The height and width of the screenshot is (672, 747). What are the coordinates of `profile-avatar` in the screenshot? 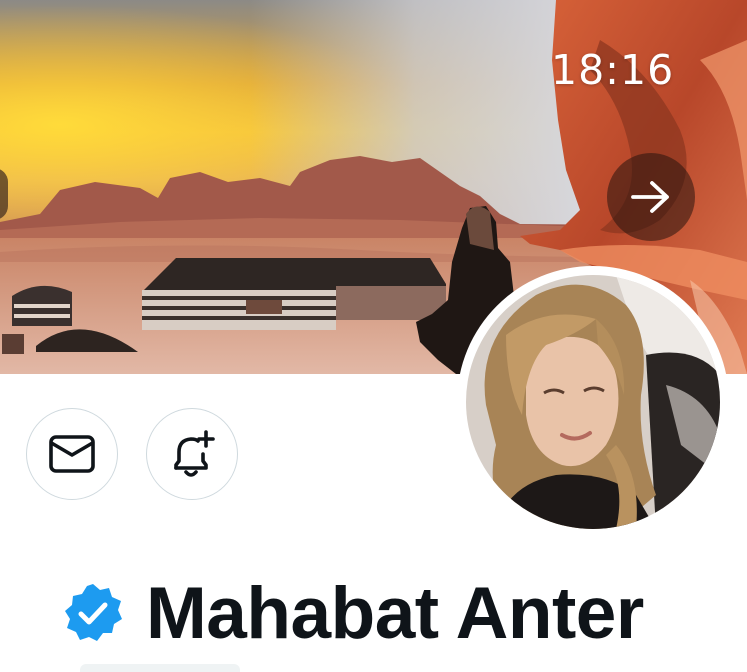 It's located at (593, 402).